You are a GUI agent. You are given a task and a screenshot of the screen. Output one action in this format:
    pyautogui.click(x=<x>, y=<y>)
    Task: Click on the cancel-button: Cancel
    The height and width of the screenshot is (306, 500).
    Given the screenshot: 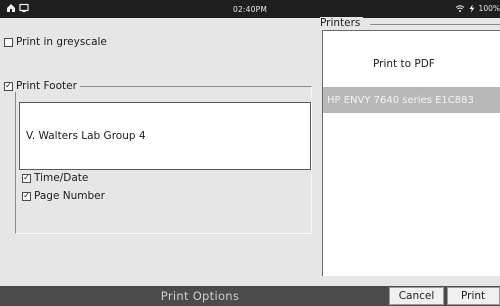 What is the action you would take?
    pyautogui.click(x=416, y=296)
    